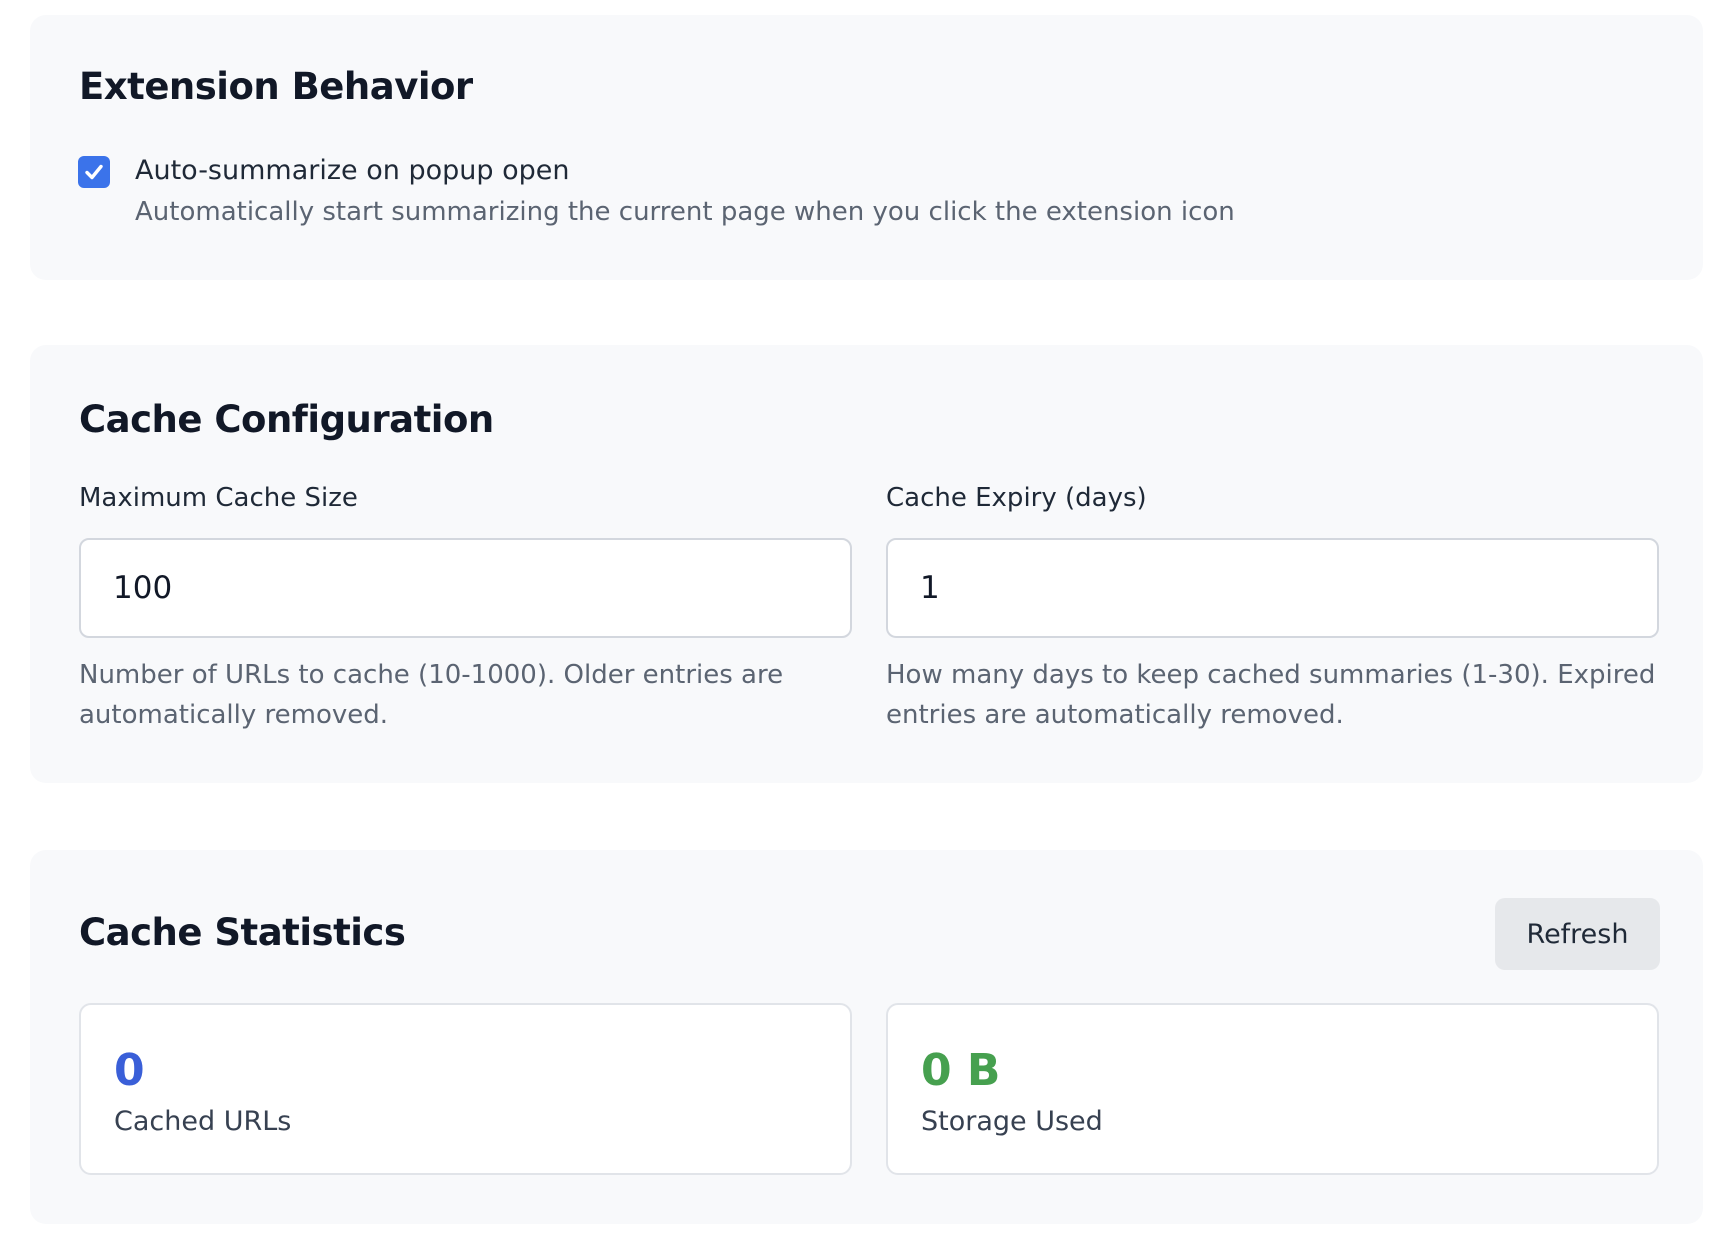 The height and width of the screenshot is (1252, 1728). Describe the element at coordinates (961, 1070) in the screenshot. I see `storage-used-value: 0 B` at that location.